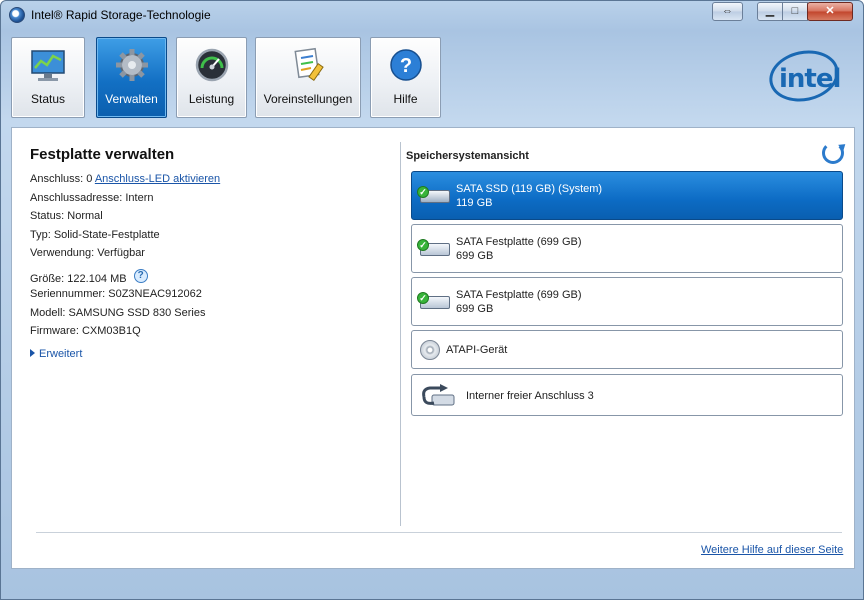 This screenshot has height=600, width=864. What do you see at coordinates (210, 354) in the screenshot?
I see `advanced-expander: Erweitert` at bounding box center [210, 354].